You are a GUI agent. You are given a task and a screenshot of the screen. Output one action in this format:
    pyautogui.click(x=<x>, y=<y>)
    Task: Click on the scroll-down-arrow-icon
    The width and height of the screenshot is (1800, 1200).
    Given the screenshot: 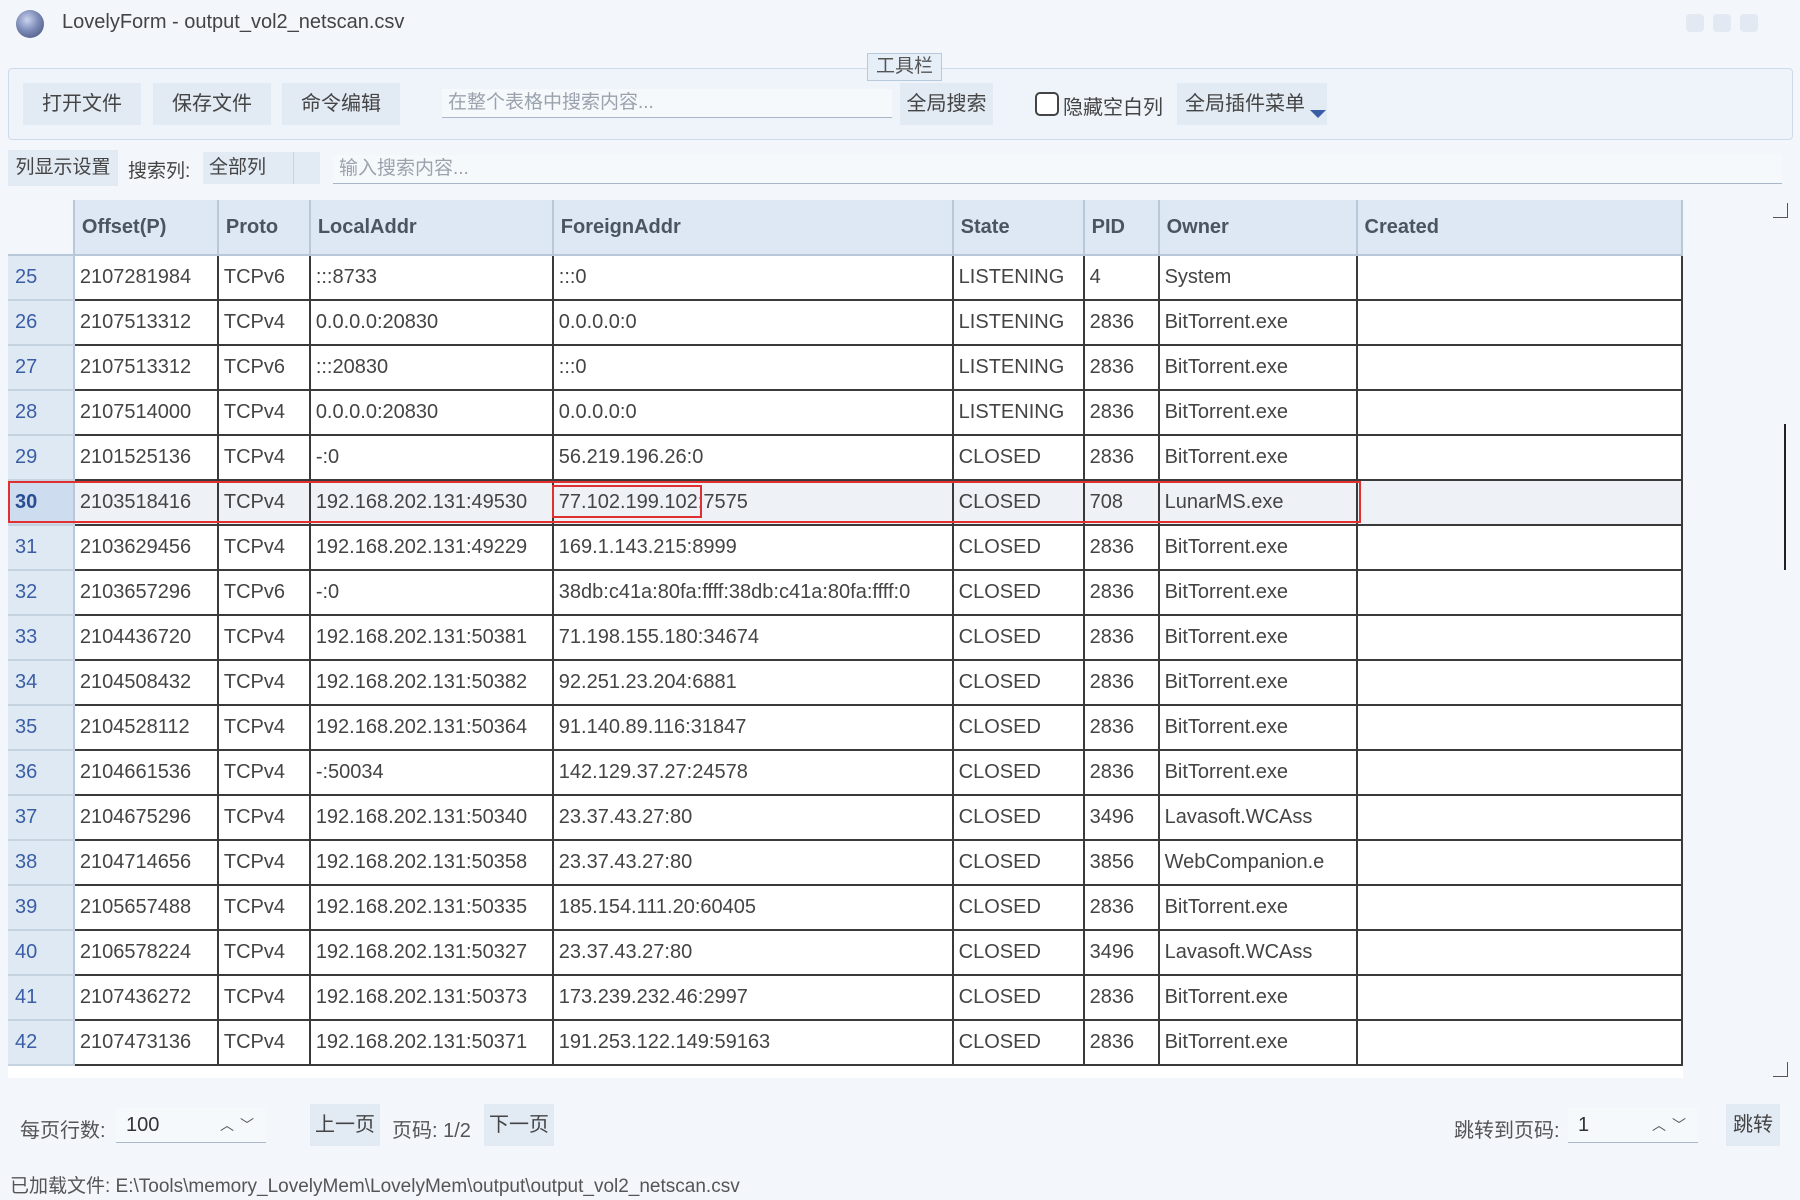 What is the action you would take?
    pyautogui.click(x=1780, y=1069)
    